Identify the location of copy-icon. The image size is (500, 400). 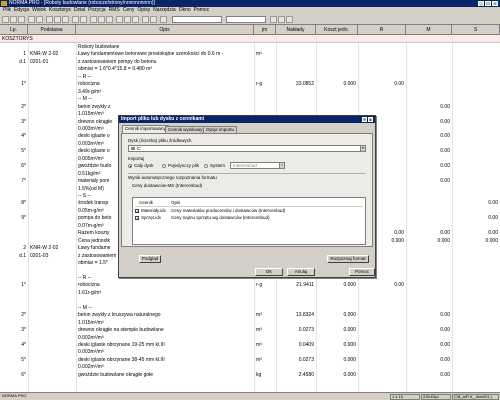
(57, 19).